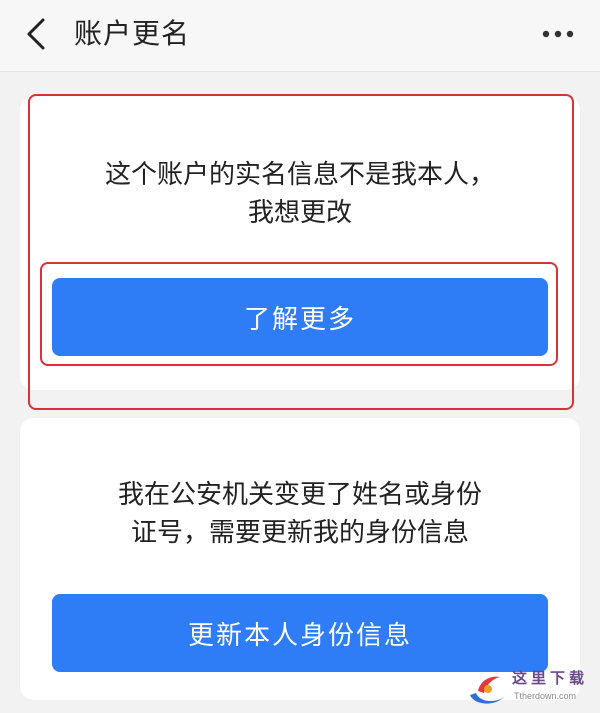 The height and width of the screenshot is (713, 600). I want to click on watermark-text: 这里下载, so click(550, 678).